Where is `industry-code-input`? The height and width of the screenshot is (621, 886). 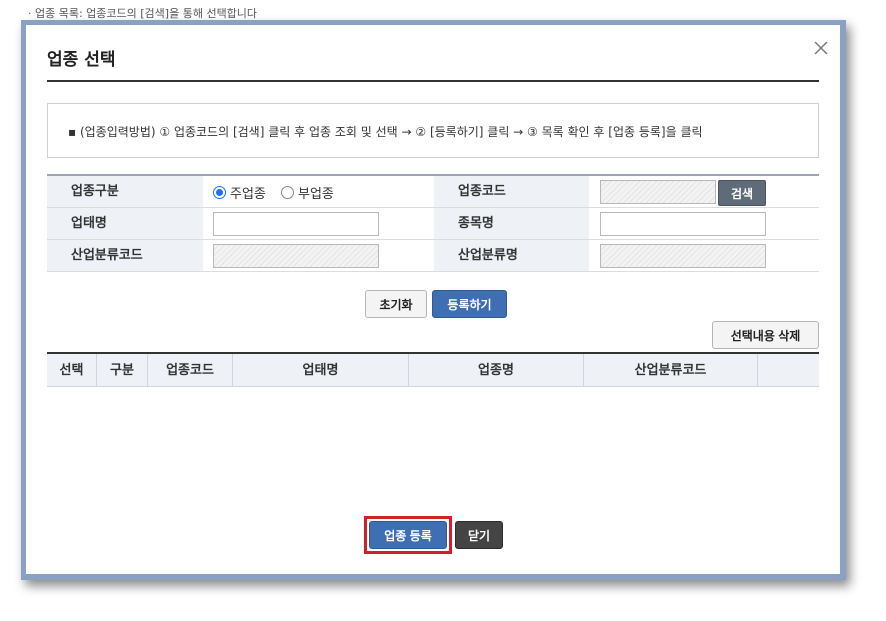 industry-code-input is located at coordinates (658, 192).